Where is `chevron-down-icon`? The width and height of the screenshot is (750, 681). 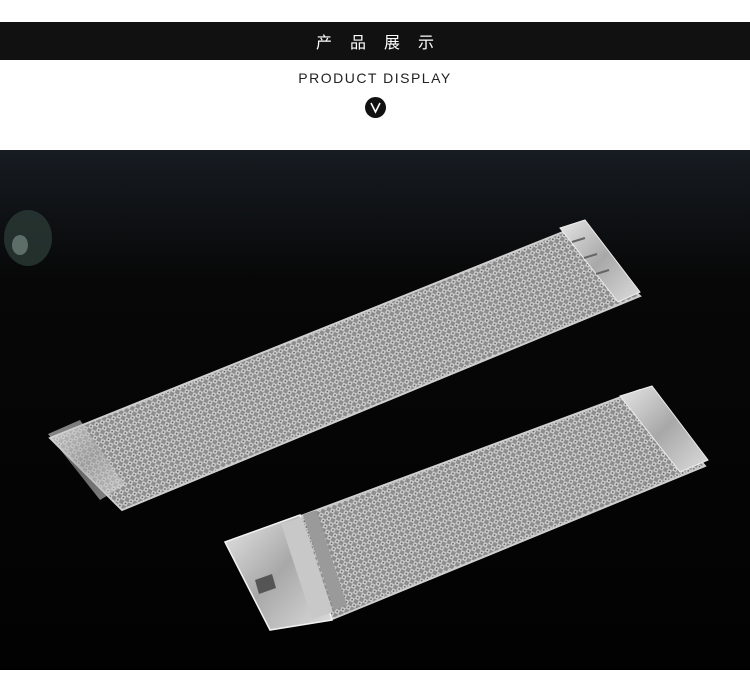
chevron-down-icon is located at coordinates (375, 108).